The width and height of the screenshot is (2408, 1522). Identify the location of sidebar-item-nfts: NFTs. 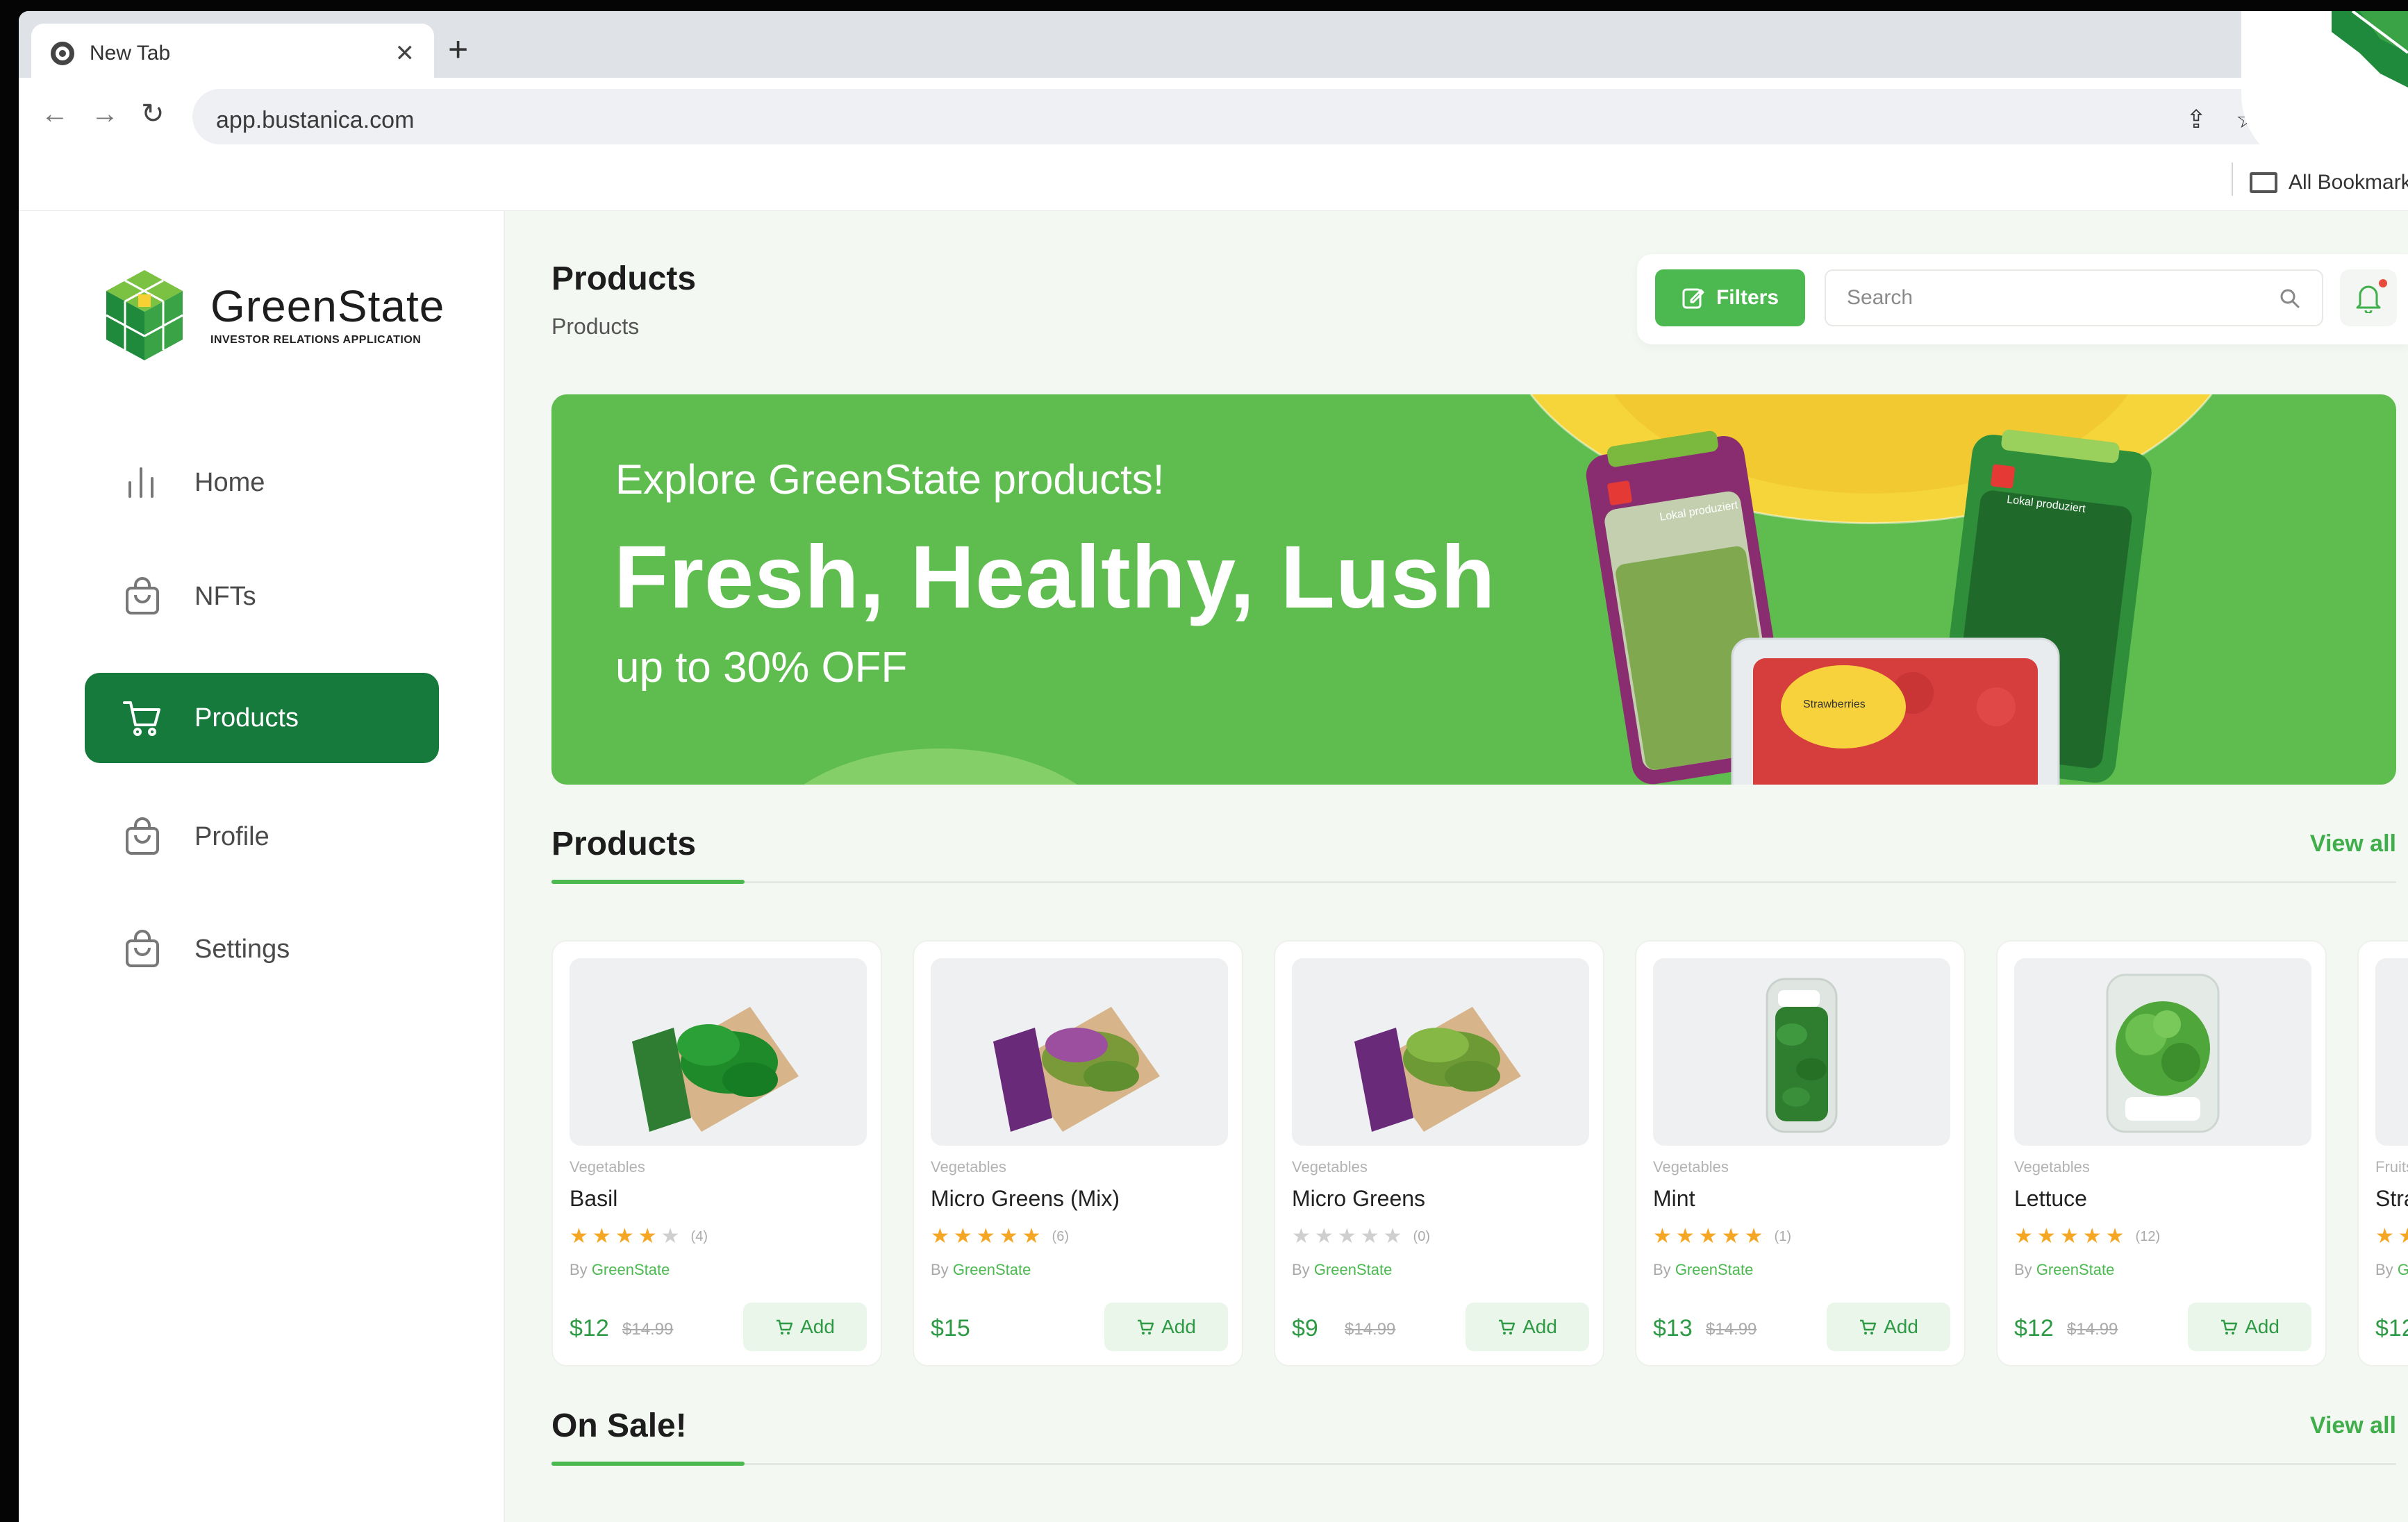
(262, 596).